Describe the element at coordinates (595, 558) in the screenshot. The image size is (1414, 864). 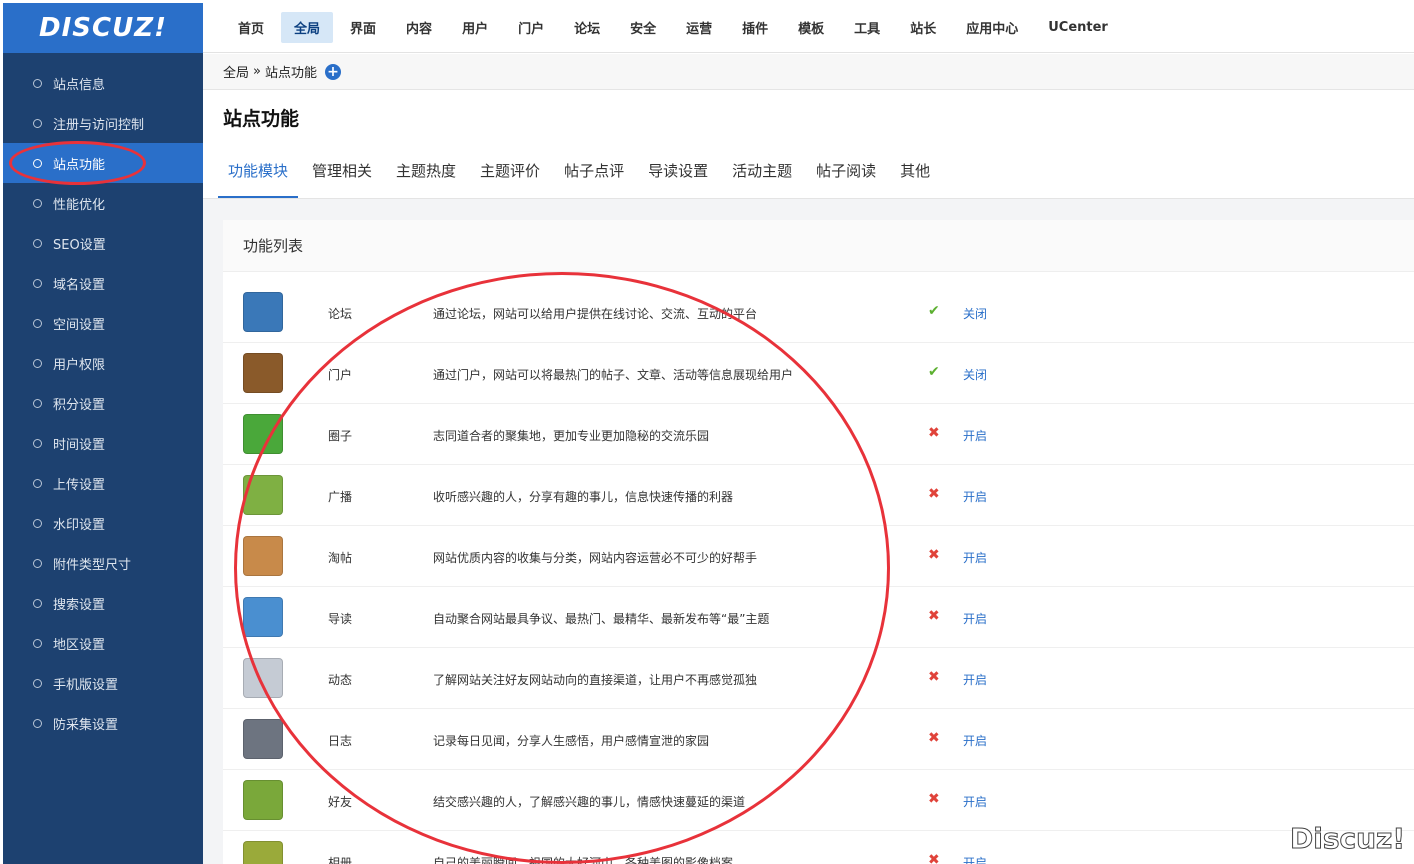
I see `feature-description: 网站优质内容的收集与分类，网站内容运营必不可少的好帮手` at that location.